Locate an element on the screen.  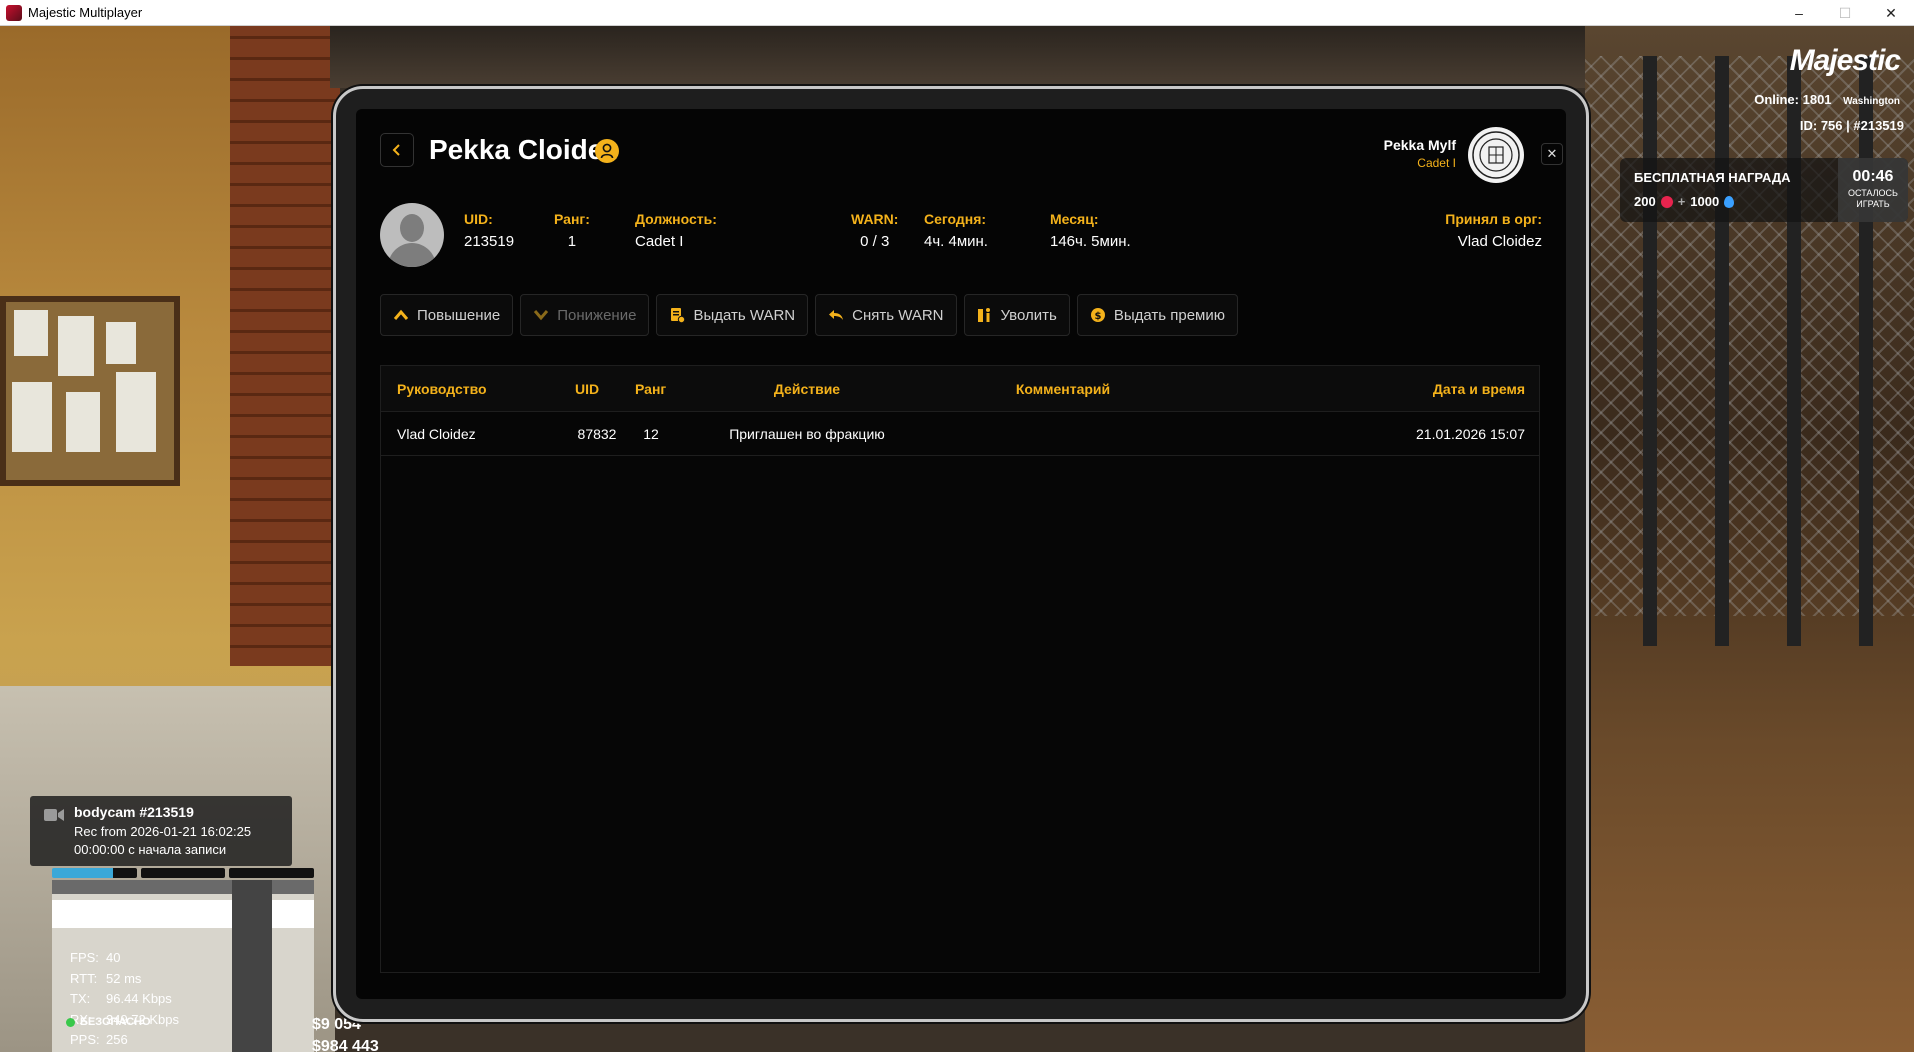
reward-timer: 00:46 ОСТАЛОСЬ ИГРАТЬ is located at coordinates (1873, 190).